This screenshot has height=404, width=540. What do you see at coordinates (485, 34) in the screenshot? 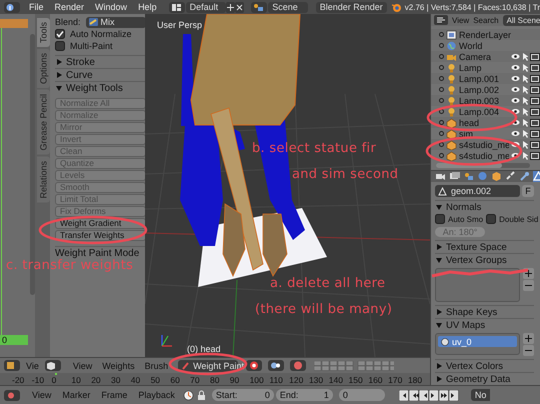
I see `outliner-item: RenderLayer` at bounding box center [485, 34].